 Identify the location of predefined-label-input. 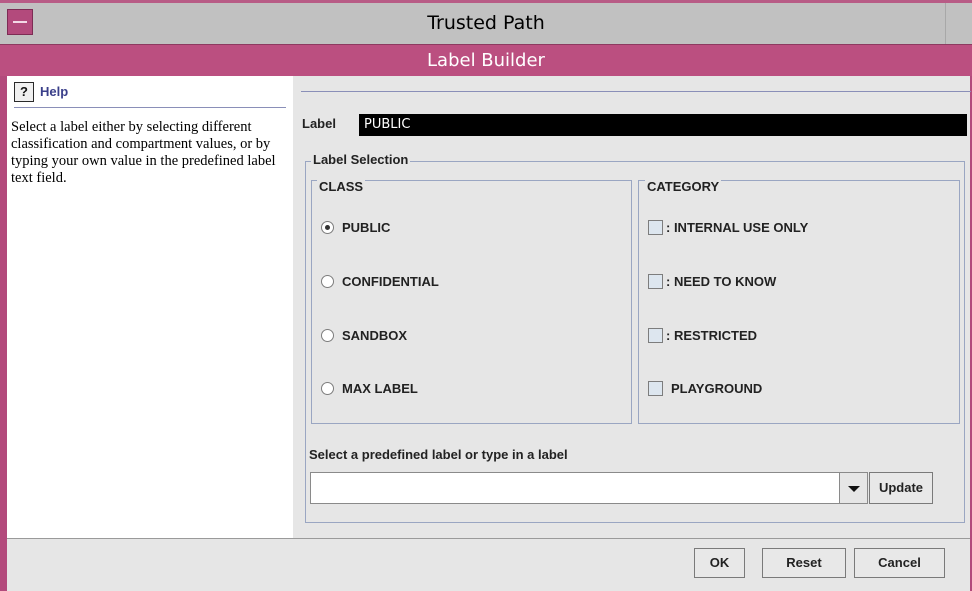
(575, 488).